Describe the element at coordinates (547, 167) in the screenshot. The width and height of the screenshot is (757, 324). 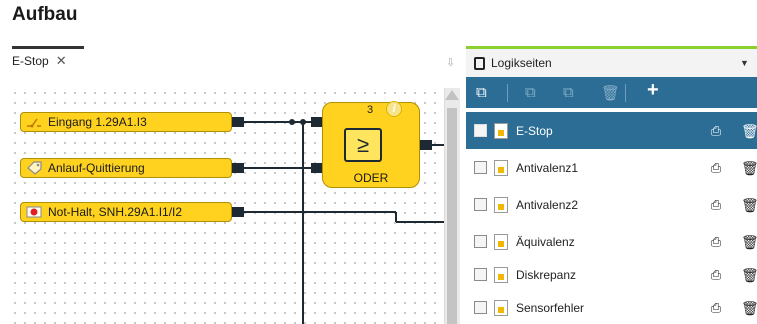
I see `page-name: Antivalenz1` at that location.